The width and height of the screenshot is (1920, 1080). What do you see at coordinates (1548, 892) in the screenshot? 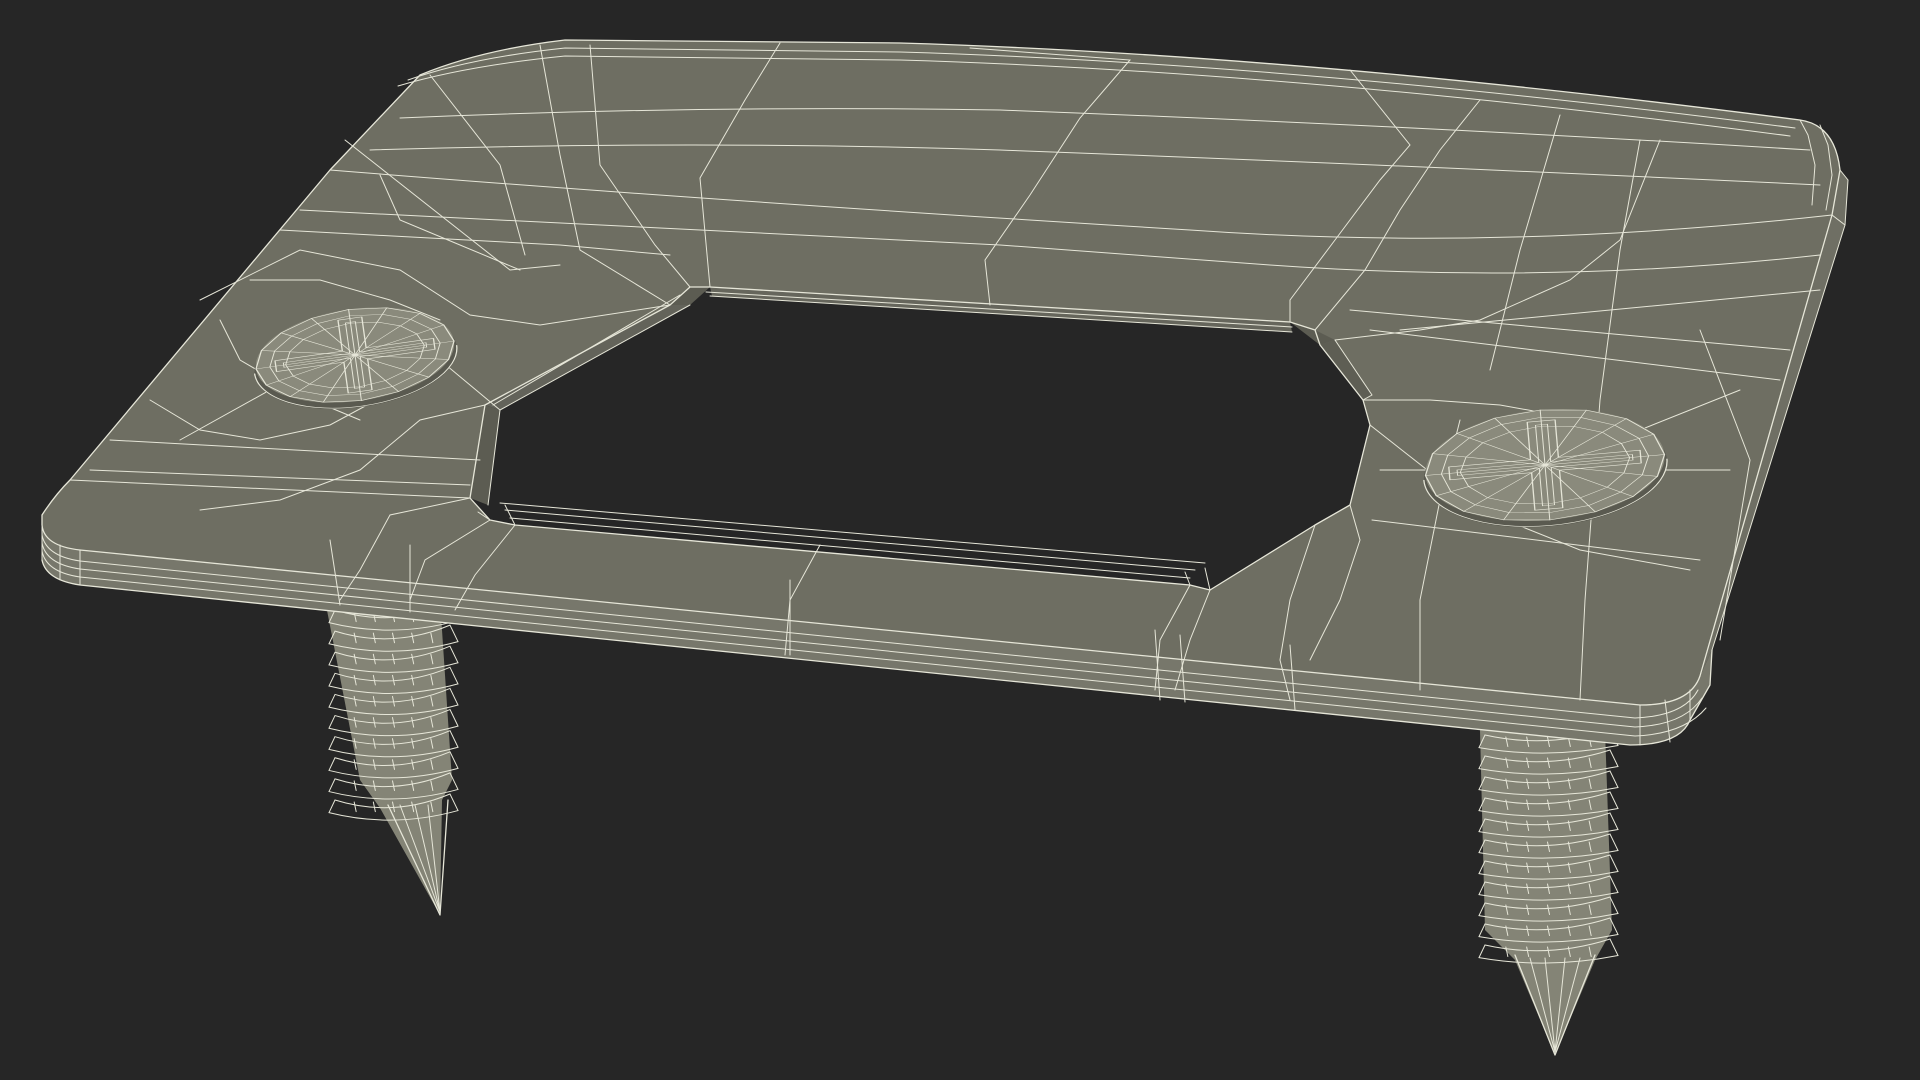
I see `screw-right-shaft` at bounding box center [1548, 892].